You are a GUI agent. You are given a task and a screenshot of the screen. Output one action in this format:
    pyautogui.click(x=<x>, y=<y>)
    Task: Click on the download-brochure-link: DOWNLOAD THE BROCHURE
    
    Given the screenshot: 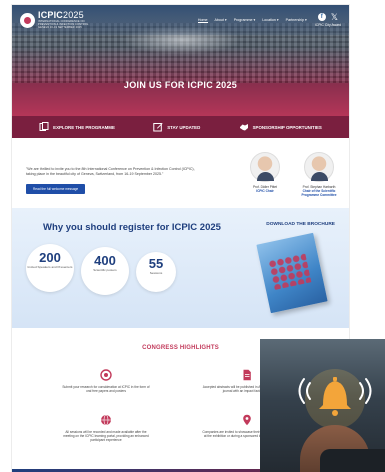 What is the action you would take?
    pyautogui.click(x=300, y=224)
    